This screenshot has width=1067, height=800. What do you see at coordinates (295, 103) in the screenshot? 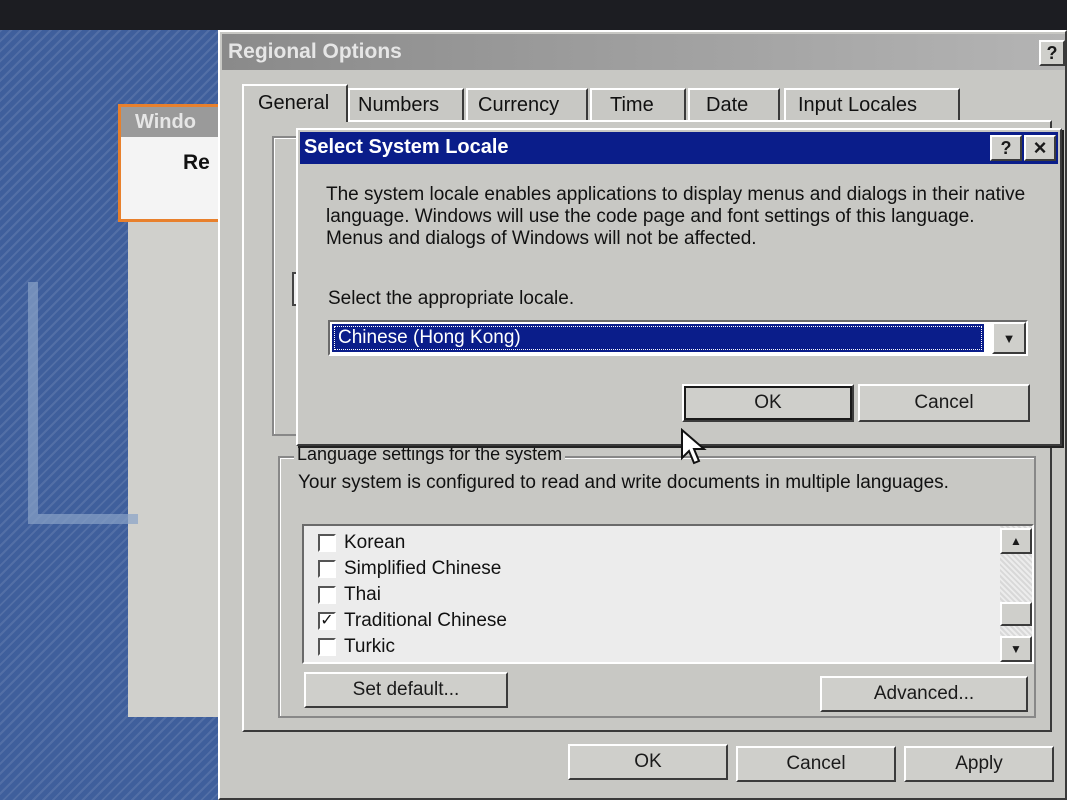
I see `tab-general: General` at bounding box center [295, 103].